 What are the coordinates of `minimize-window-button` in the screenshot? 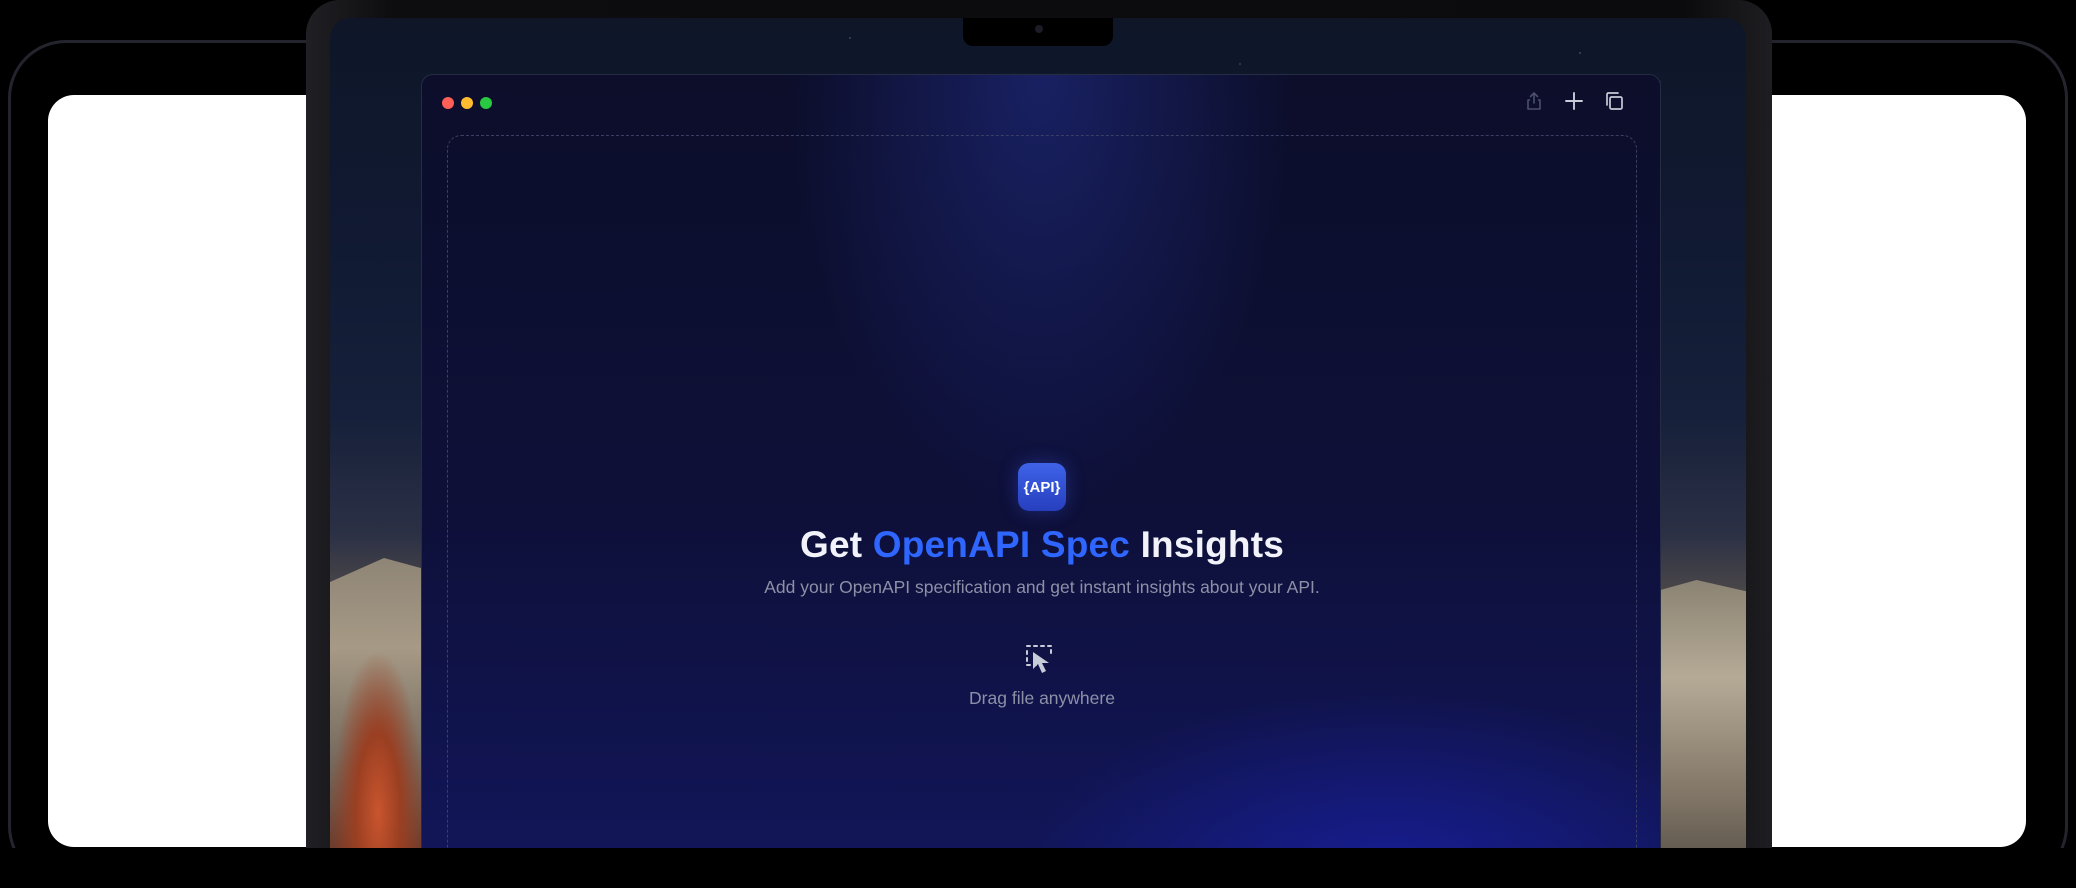 It's located at (467, 103).